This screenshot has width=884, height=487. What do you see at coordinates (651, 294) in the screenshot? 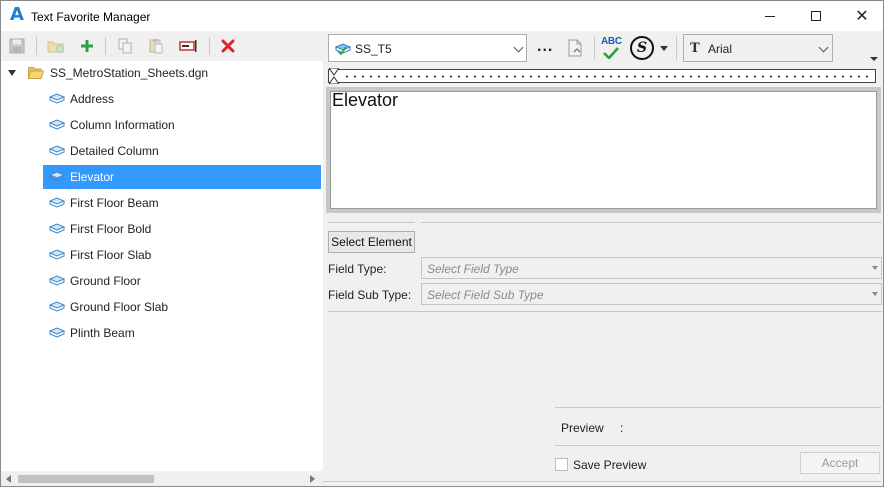
I see `field-sub-type-dropdown: Select Field Sub Type` at bounding box center [651, 294].